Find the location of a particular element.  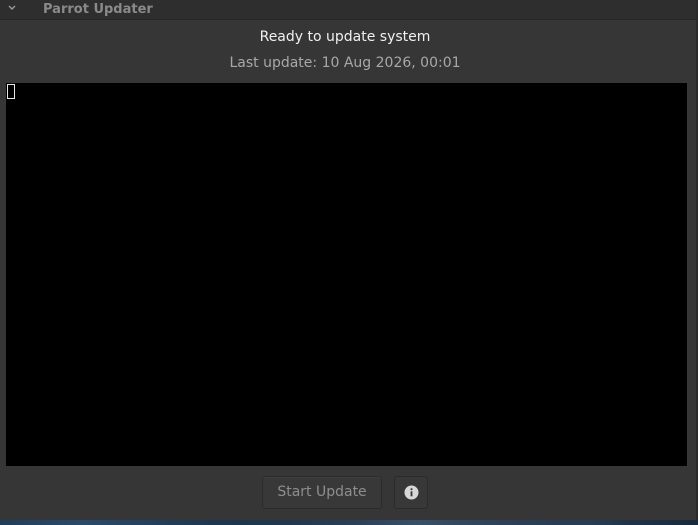

last-update-text: Last update: 10 Aug 2026, 00:01 is located at coordinates (345, 63).